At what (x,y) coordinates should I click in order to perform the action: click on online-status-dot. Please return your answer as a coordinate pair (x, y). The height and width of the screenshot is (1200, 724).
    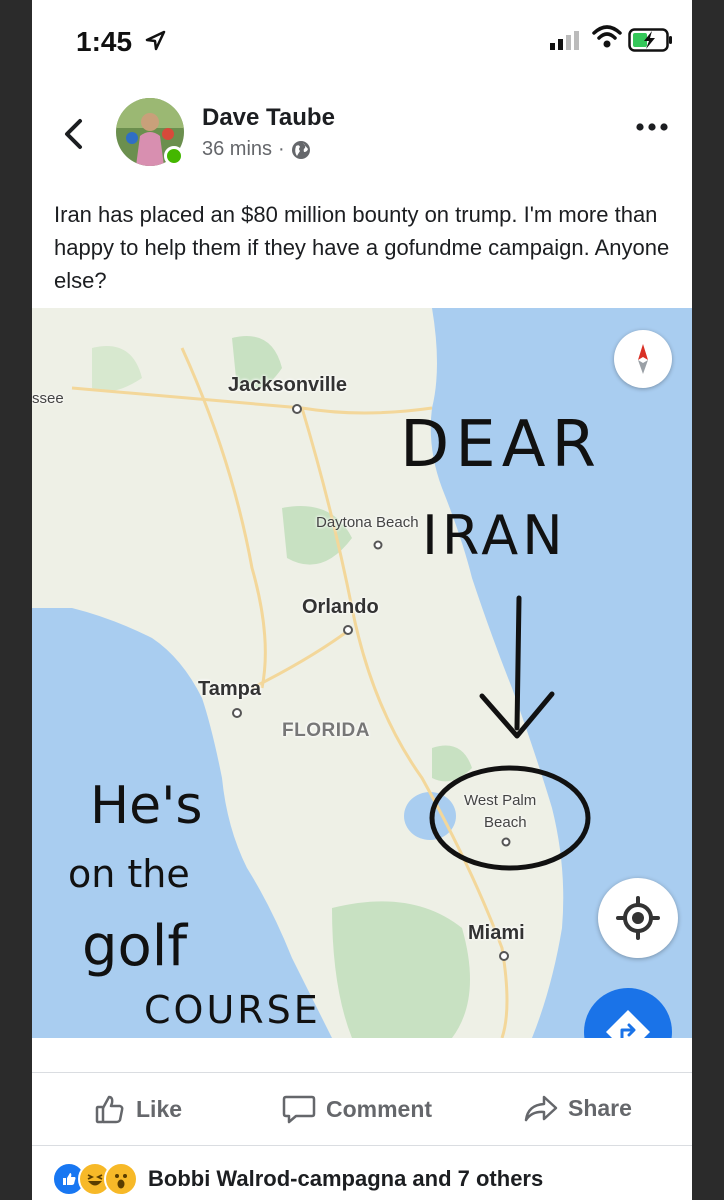
    Looking at the image, I should click on (174, 156).